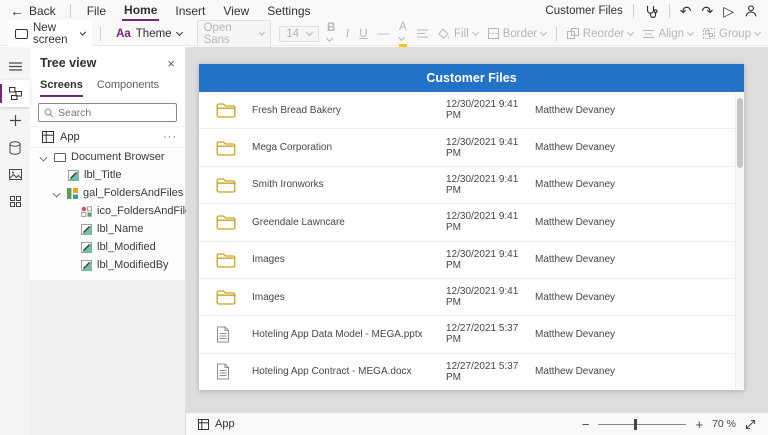 This screenshot has width=768, height=435. What do you see at coordinates (735, 33) in the screenshot?
I see `group-label: Group` at bounding box center [735, 33].